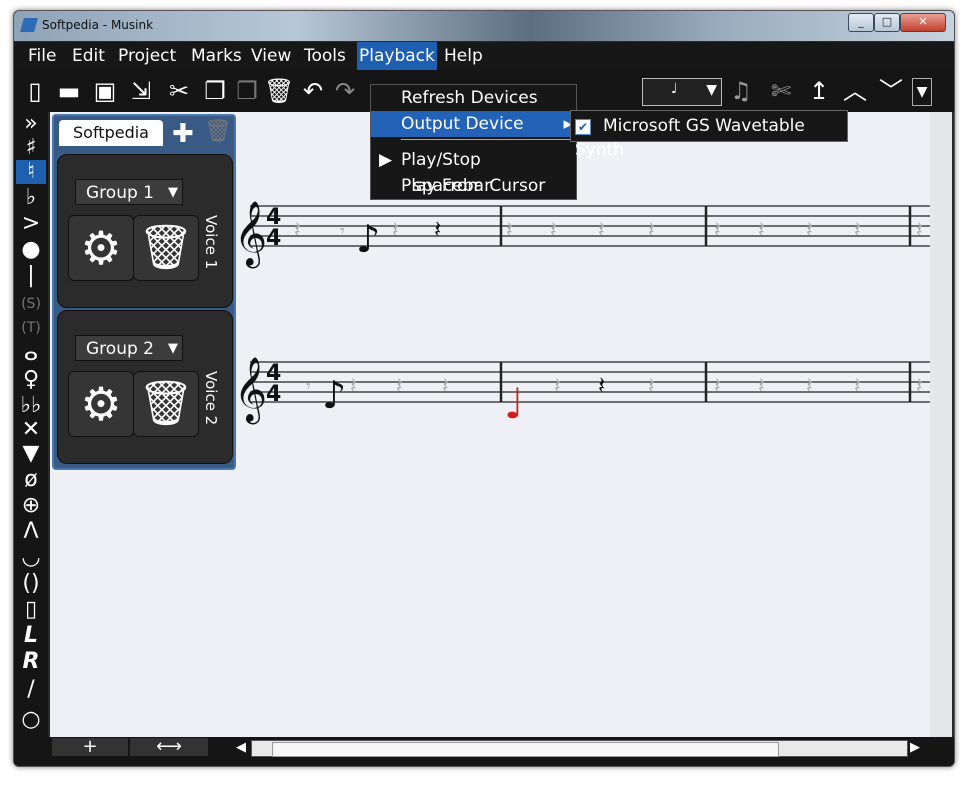 The image size is (976, 786). What do you see at coordinates (941, 424) in the screenshot?
I see `vertical-scrollbar` at bounding box center [941, 424].